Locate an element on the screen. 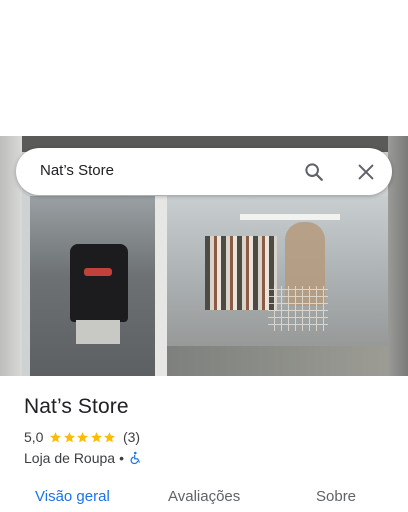 The width and height of the screenshot is (408, 512). clothing-rack is located at coordinates (241, 273).